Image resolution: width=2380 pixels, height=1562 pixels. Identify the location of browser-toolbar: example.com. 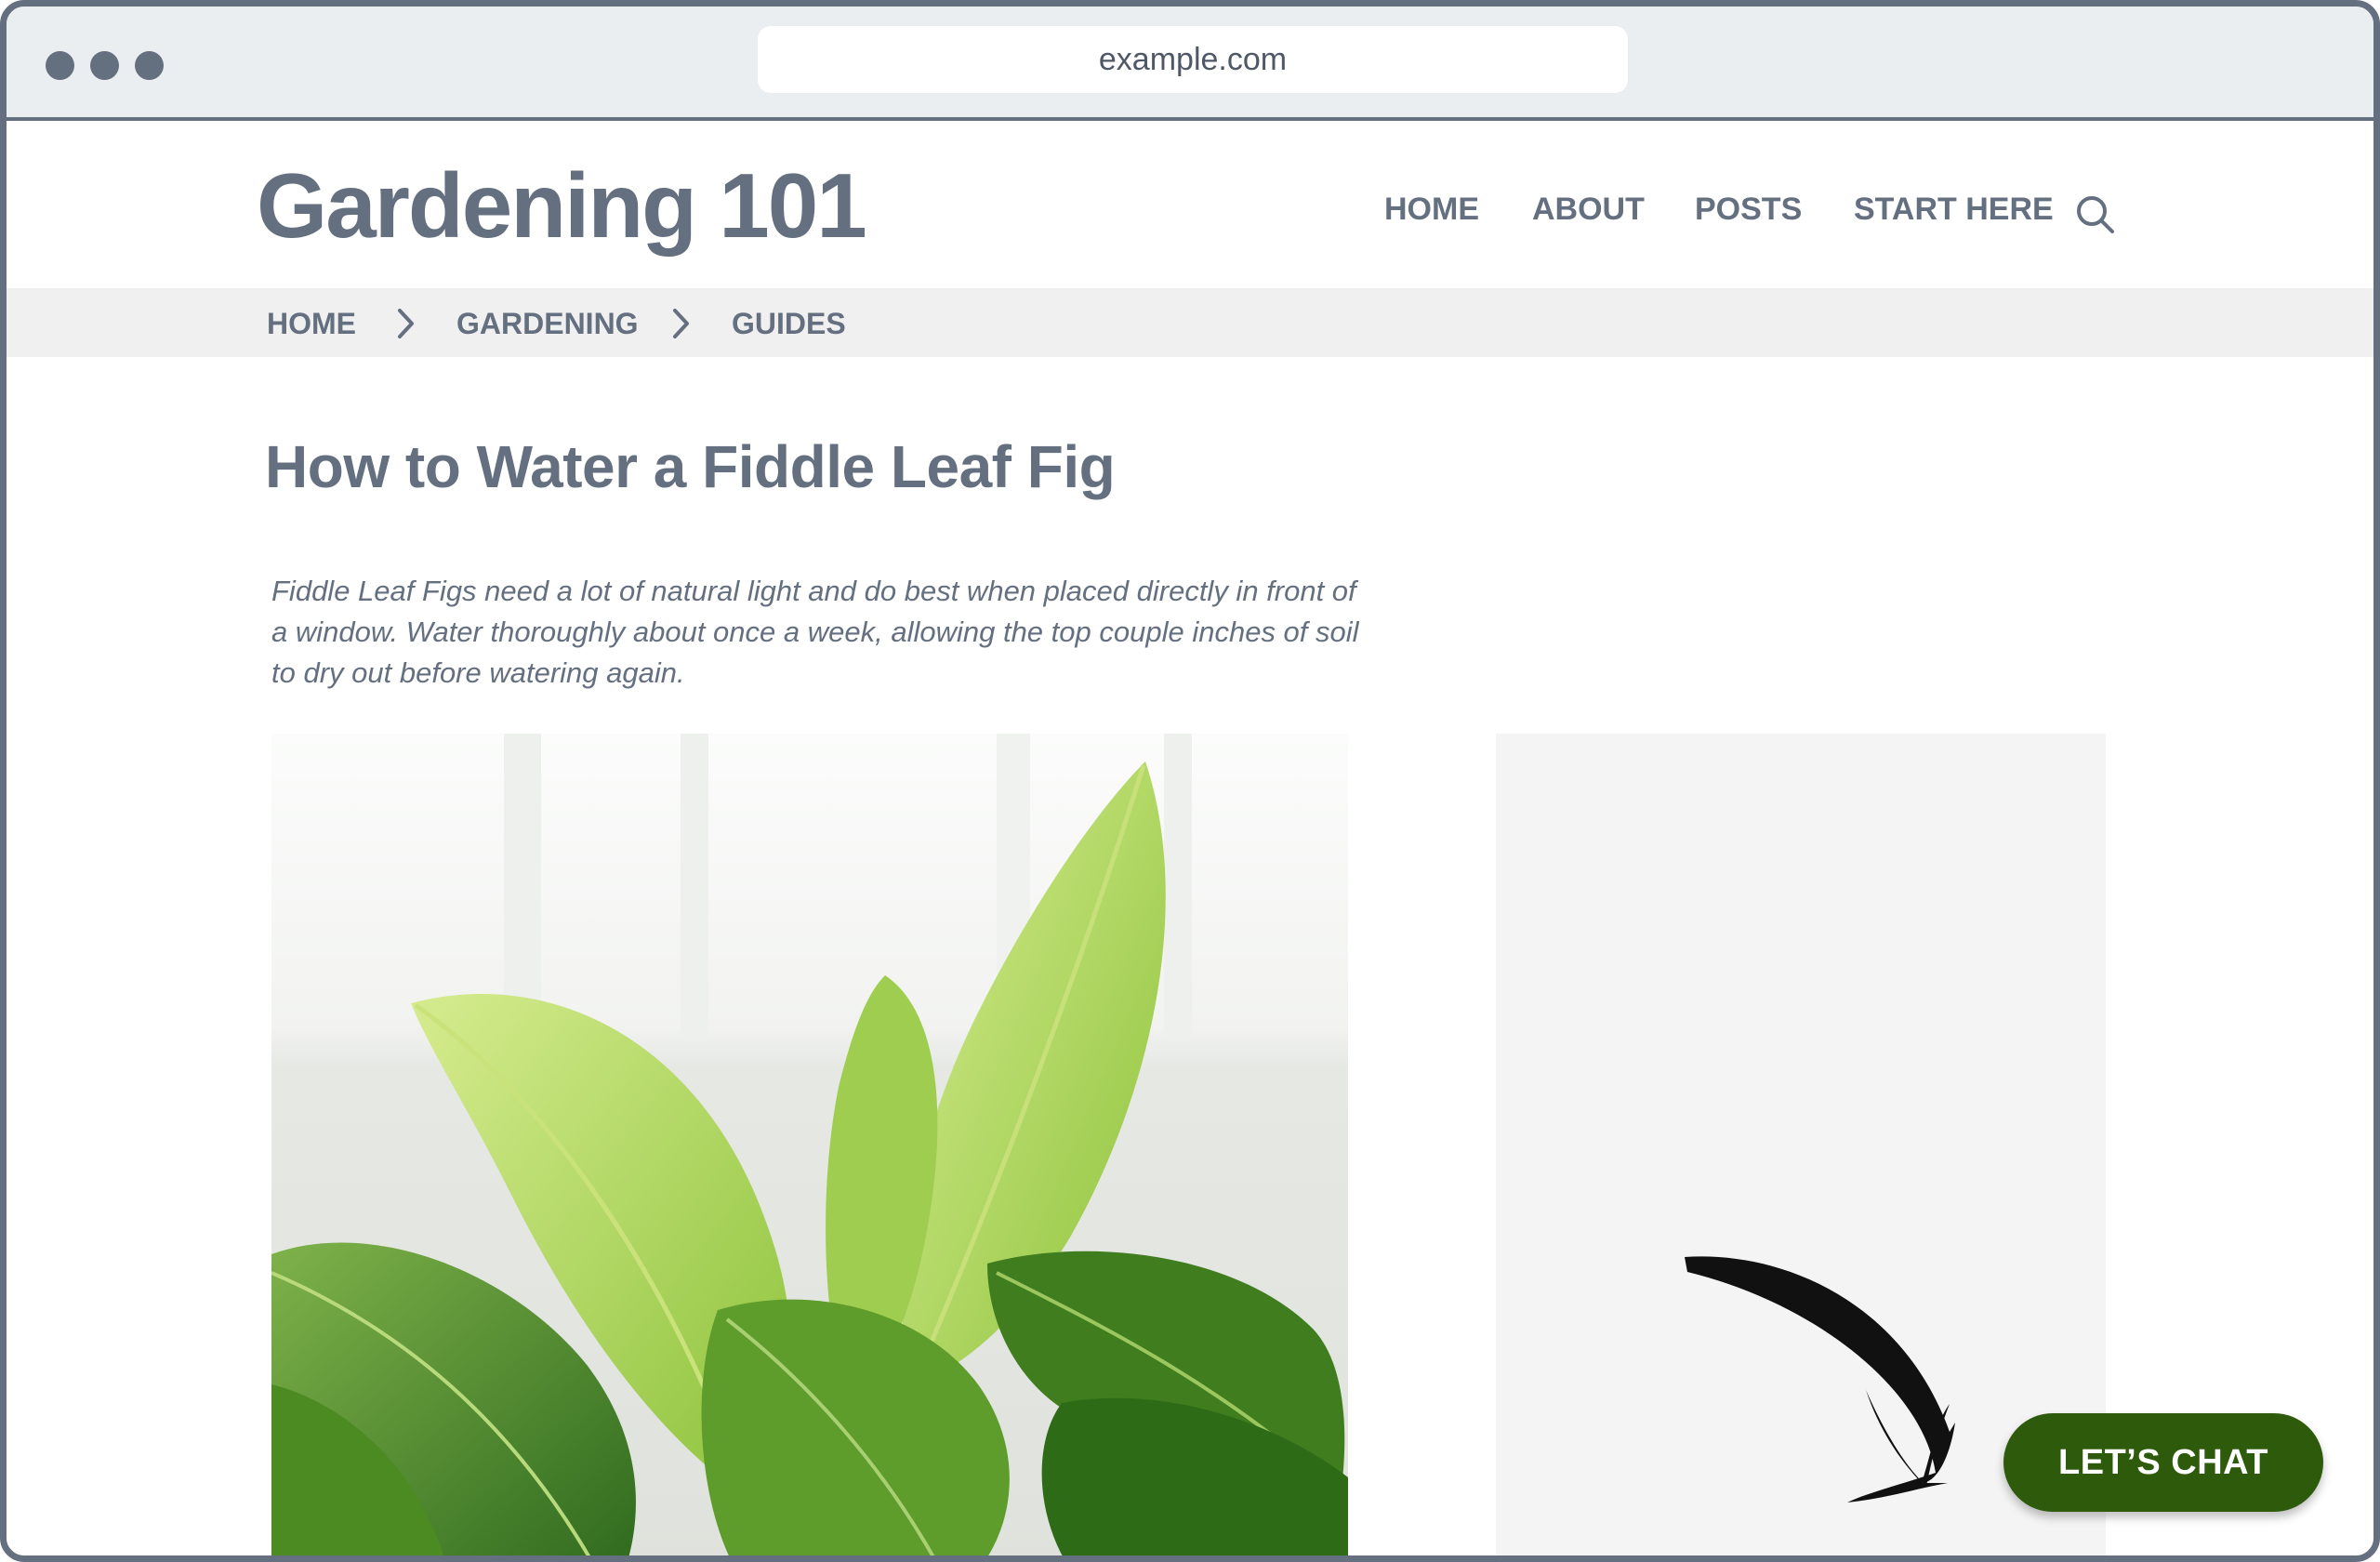
(1190, 64).